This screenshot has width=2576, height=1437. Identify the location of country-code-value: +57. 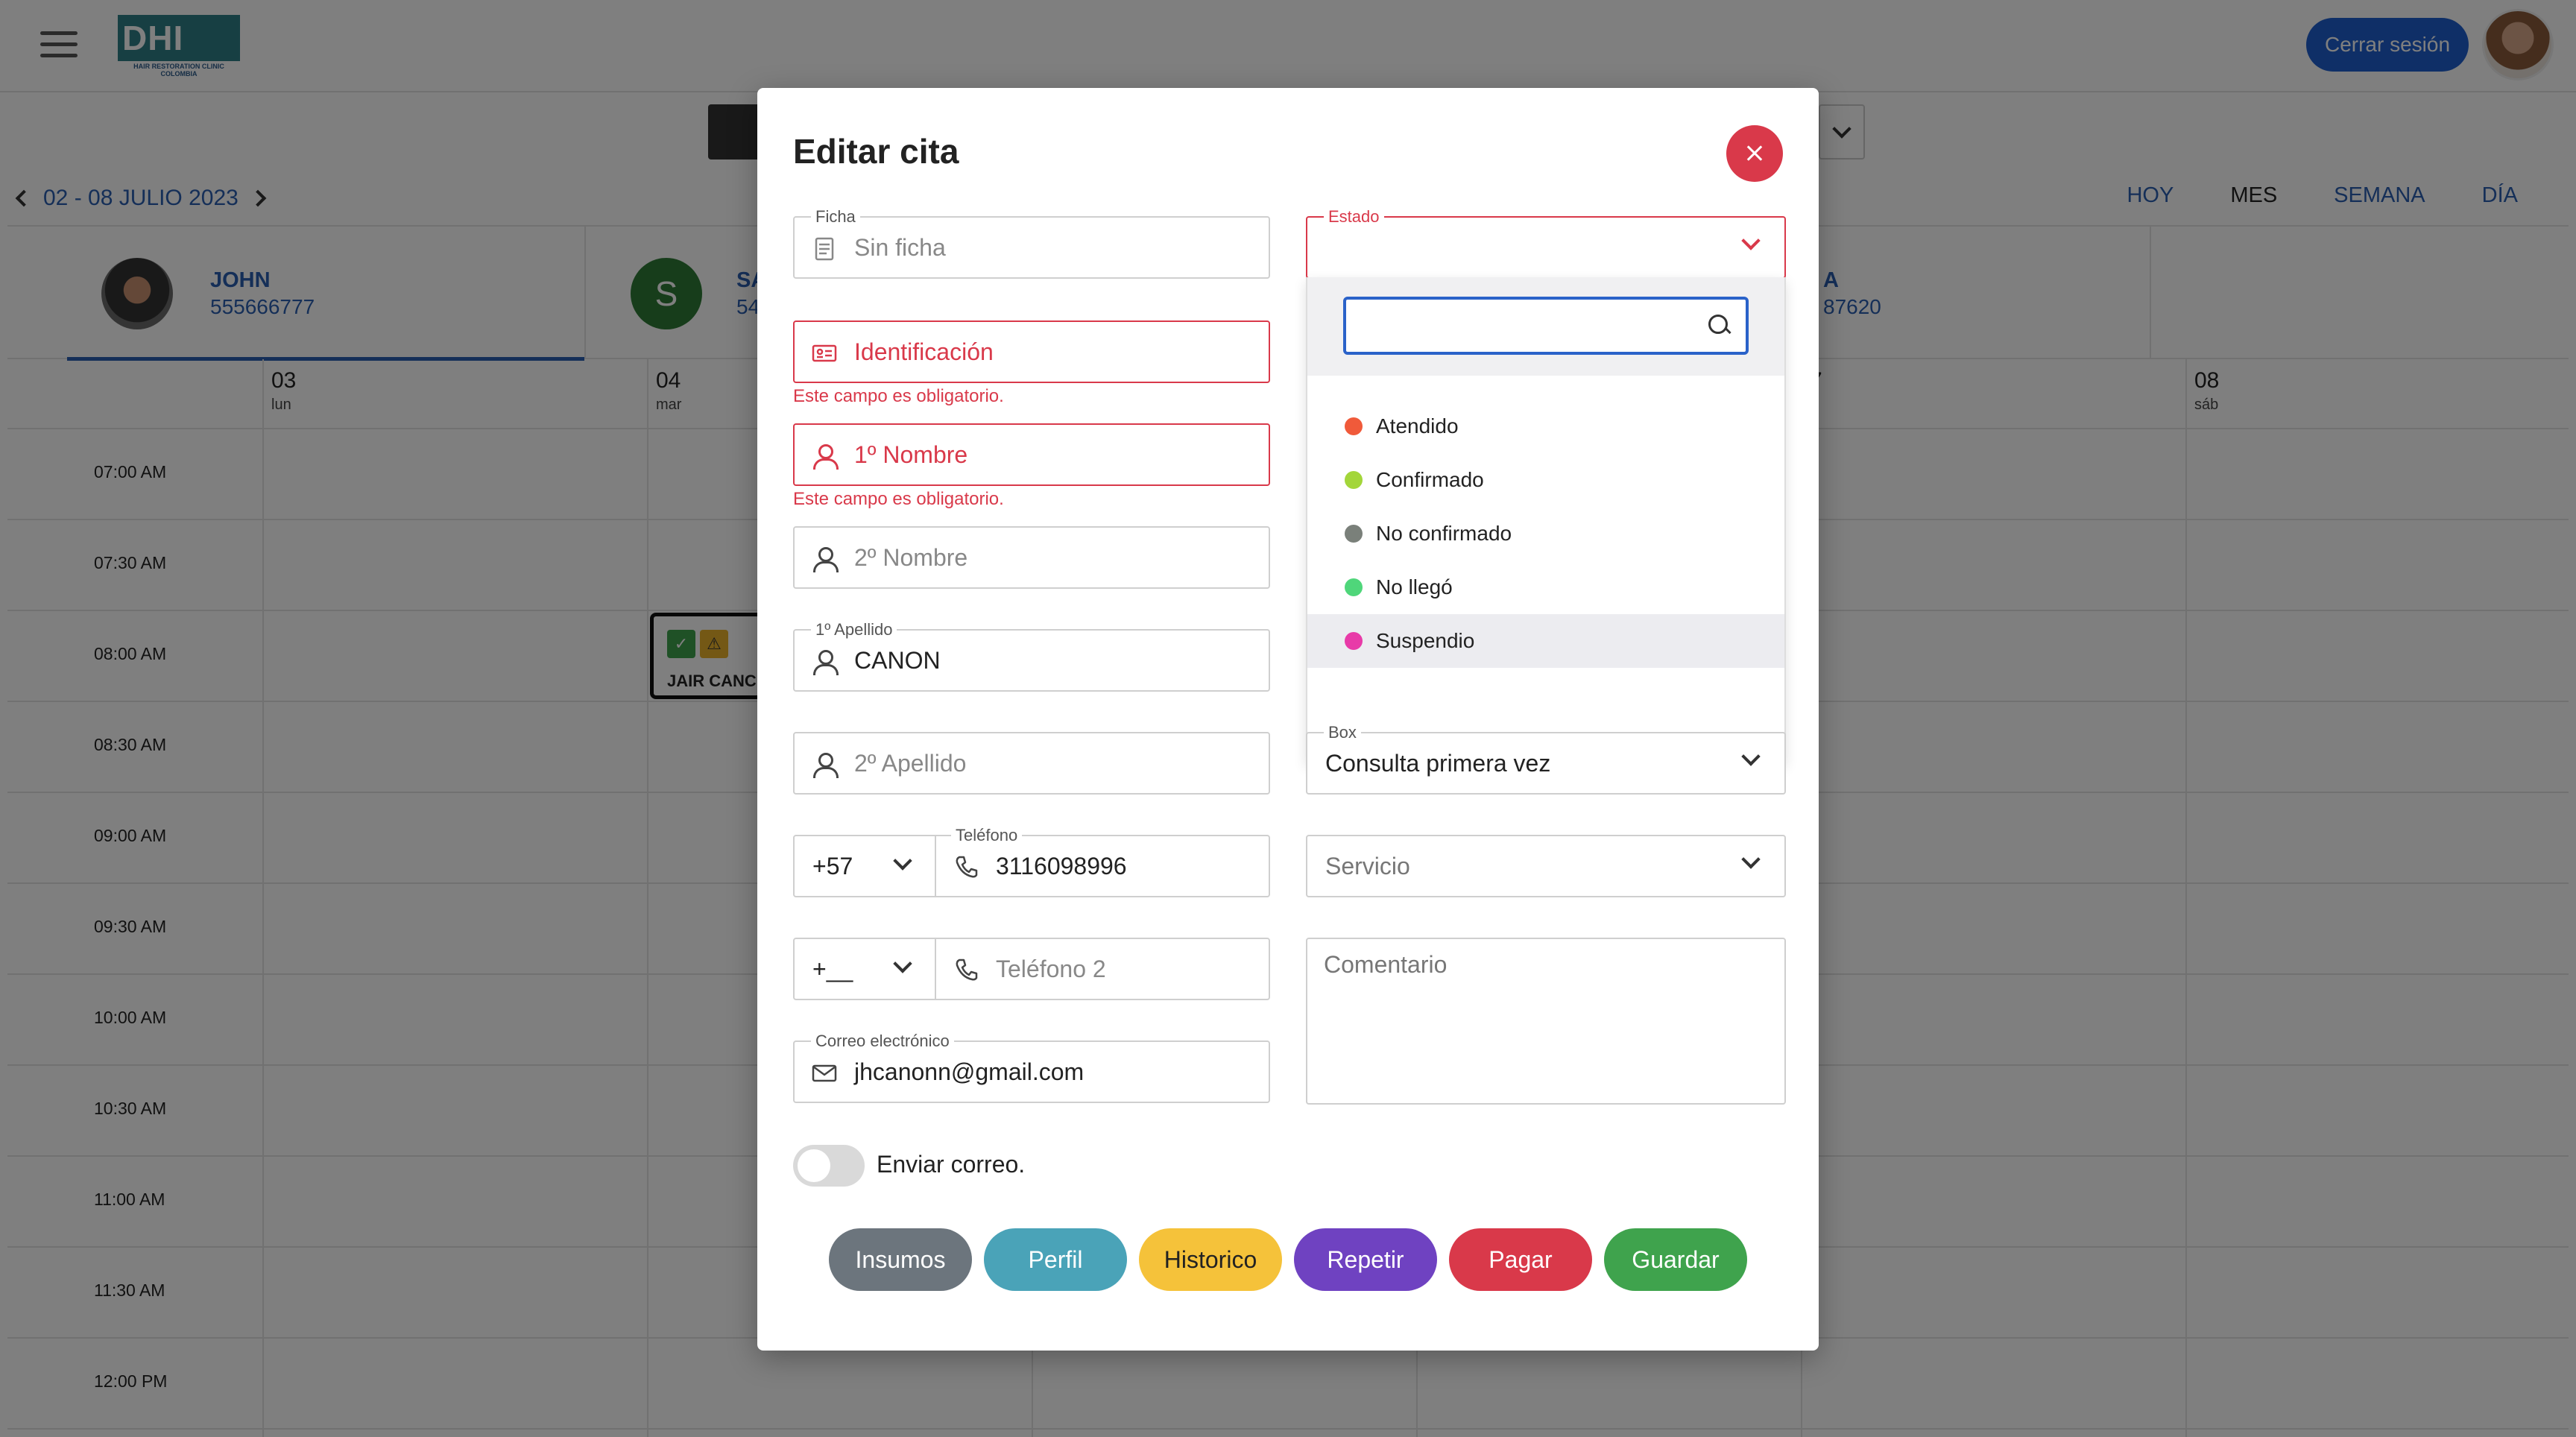
(832, 866).